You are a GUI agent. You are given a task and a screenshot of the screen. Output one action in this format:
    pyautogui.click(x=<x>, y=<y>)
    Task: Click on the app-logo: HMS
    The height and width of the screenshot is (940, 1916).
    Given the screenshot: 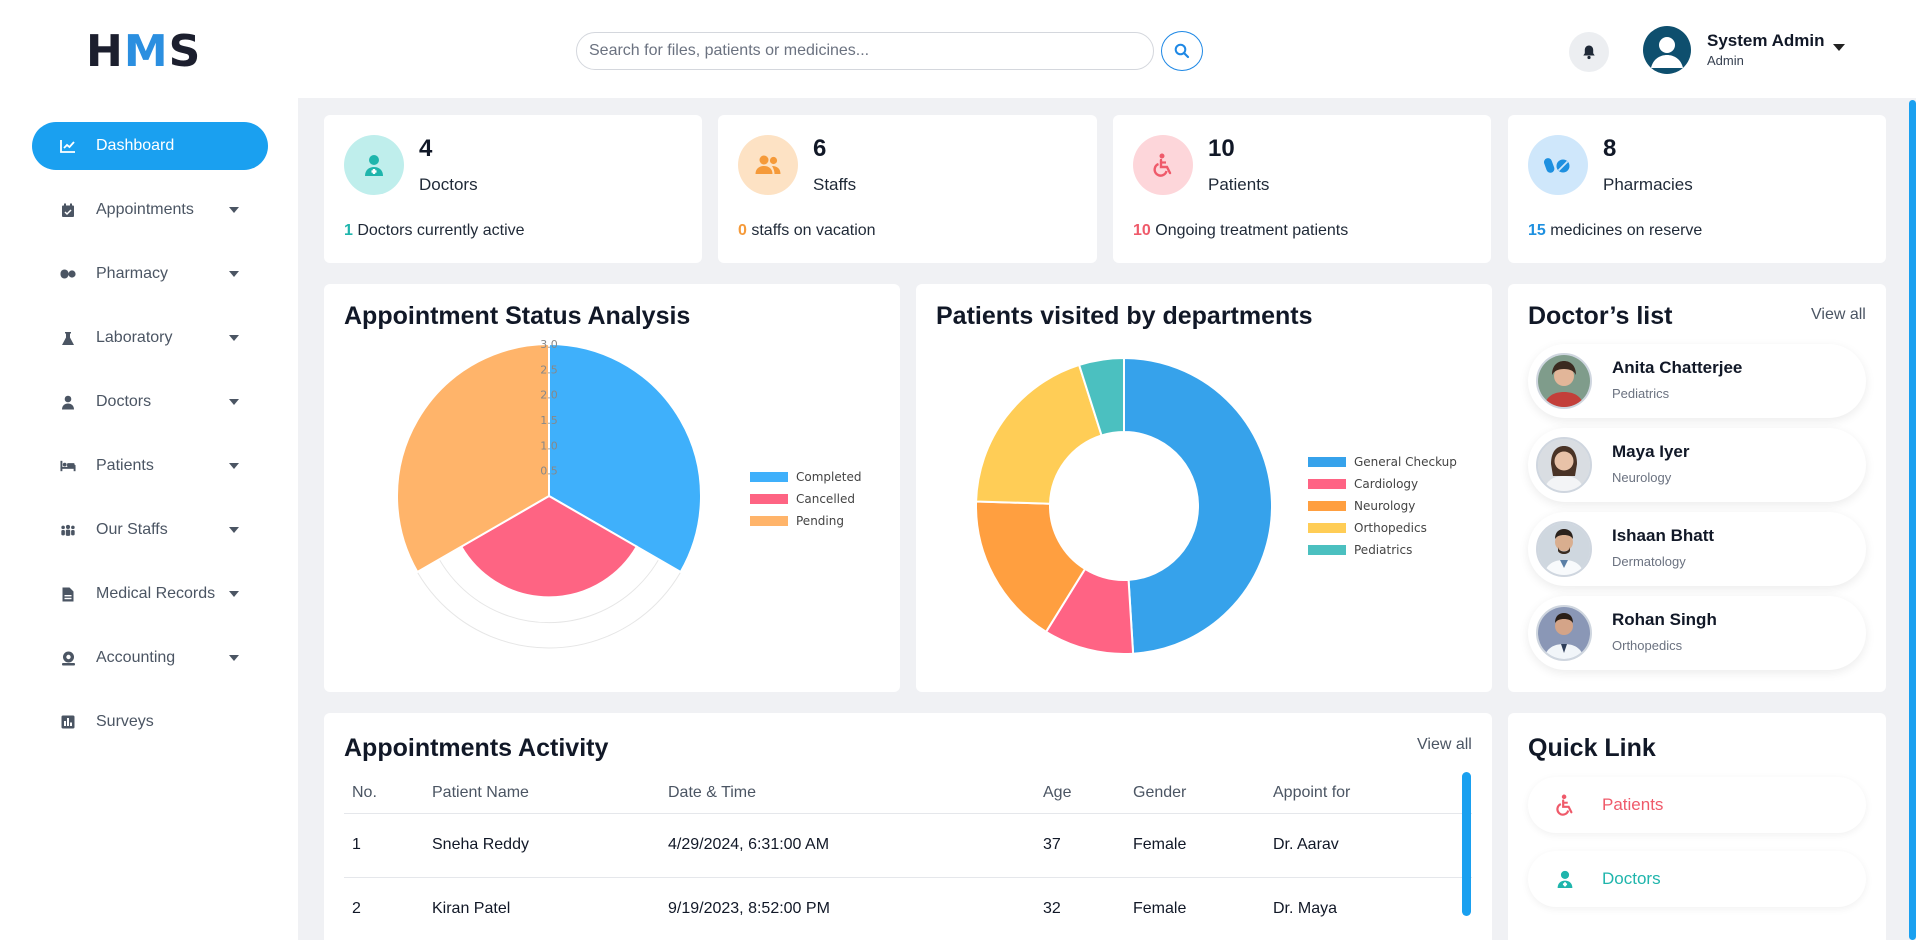 What is the action you would take?
    pyautogui.click(x=143, y=51)
    